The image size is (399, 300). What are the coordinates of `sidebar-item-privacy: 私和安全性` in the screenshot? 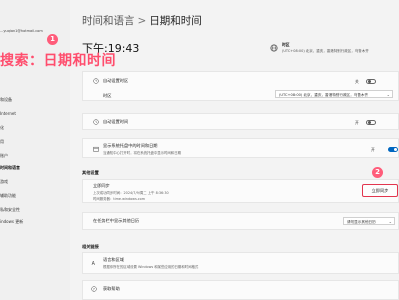 It's located at (10, 210).